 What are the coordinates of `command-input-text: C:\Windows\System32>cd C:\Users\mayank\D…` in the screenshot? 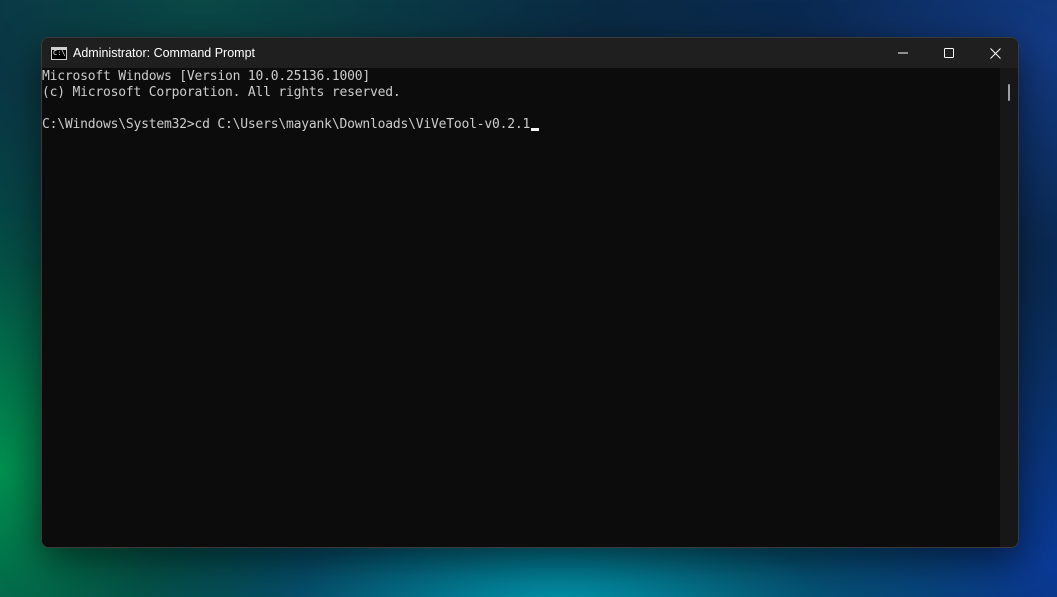 It's located at (286, 124).